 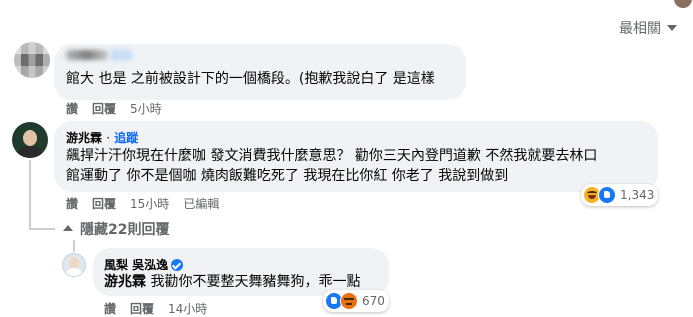 What do you see at coordinates (201, 204) in the screenshot?
I see `edited-label: 已編輯` at bounding box center [201, 204].